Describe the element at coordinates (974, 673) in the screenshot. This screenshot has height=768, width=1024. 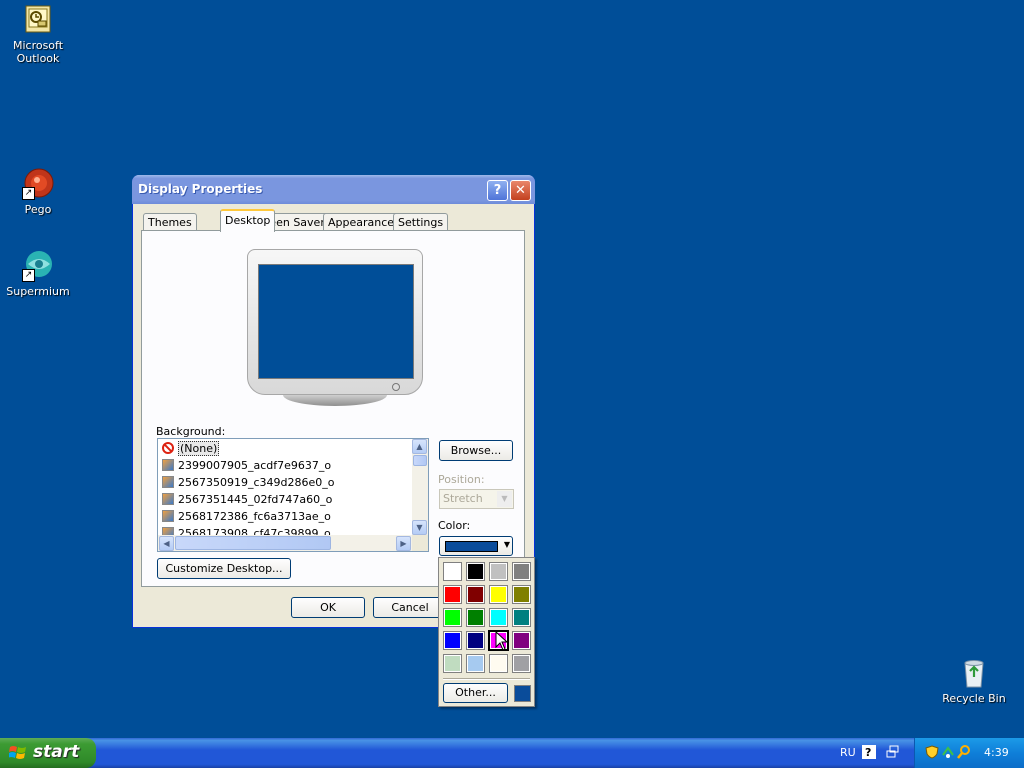
I see `recycle-bin-icon` at that location.